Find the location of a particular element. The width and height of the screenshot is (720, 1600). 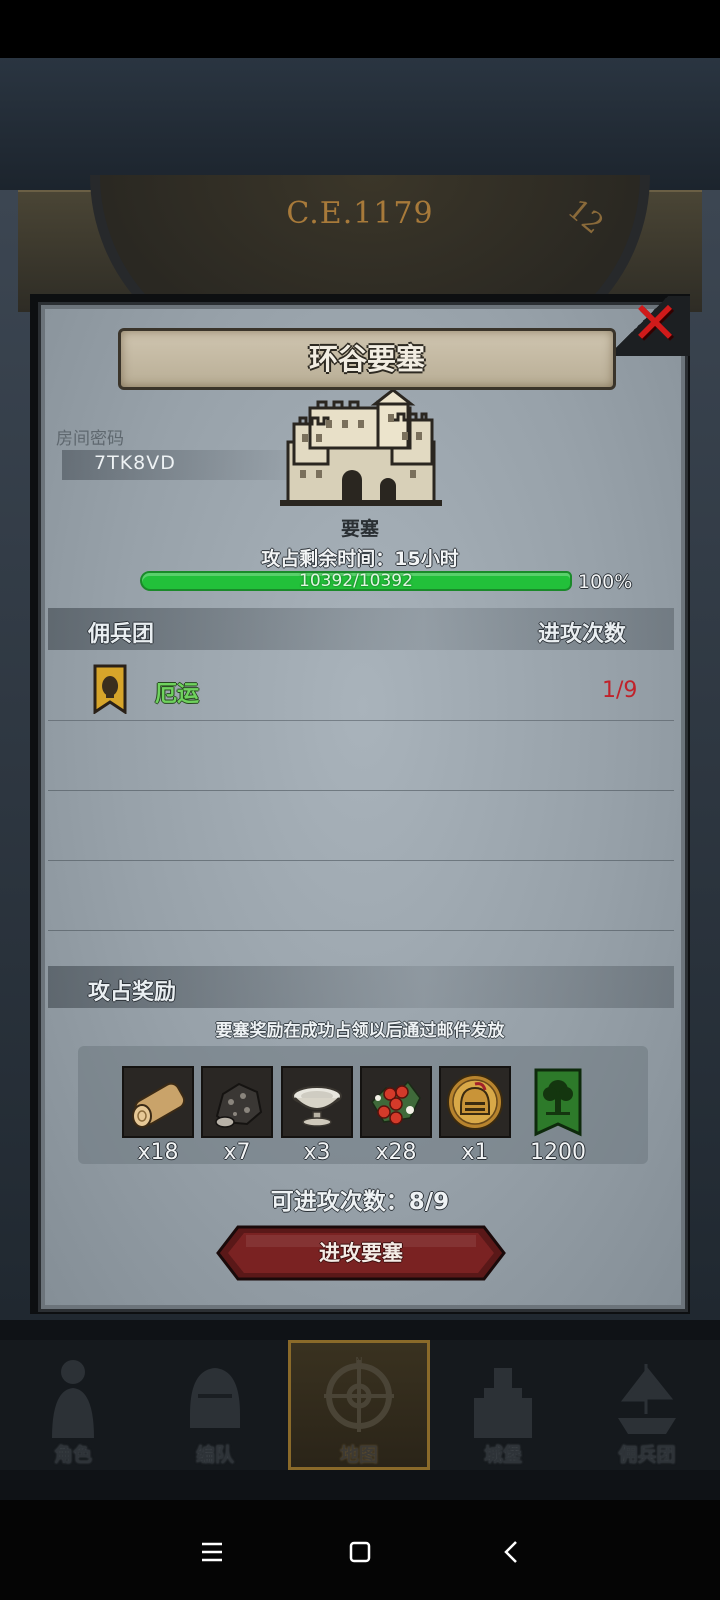

reward-item-wood is located at coordinates (158, 1102).